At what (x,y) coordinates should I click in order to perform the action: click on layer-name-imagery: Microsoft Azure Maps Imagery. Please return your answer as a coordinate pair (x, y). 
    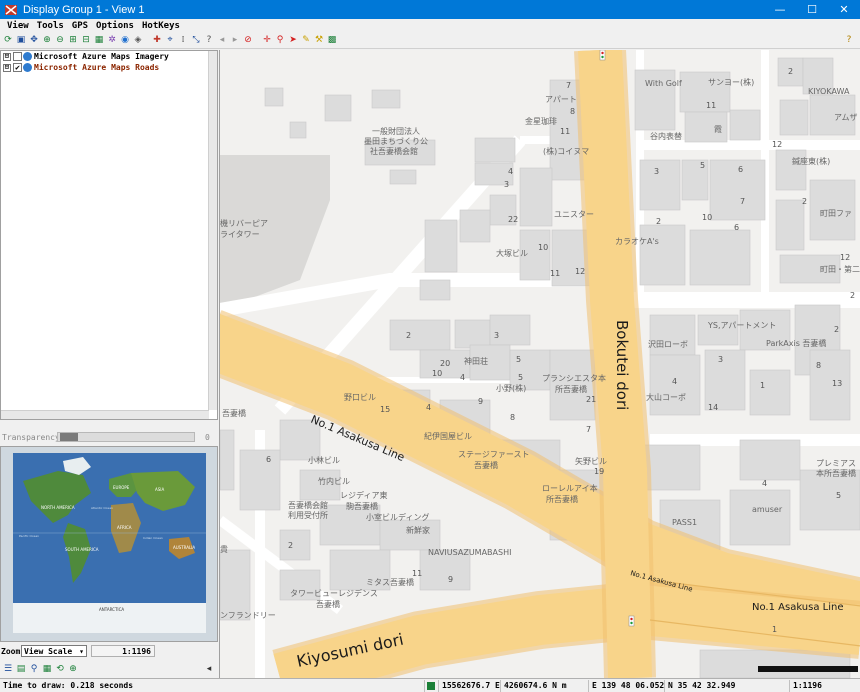
    Looking at the image, I should click on (101, 56).